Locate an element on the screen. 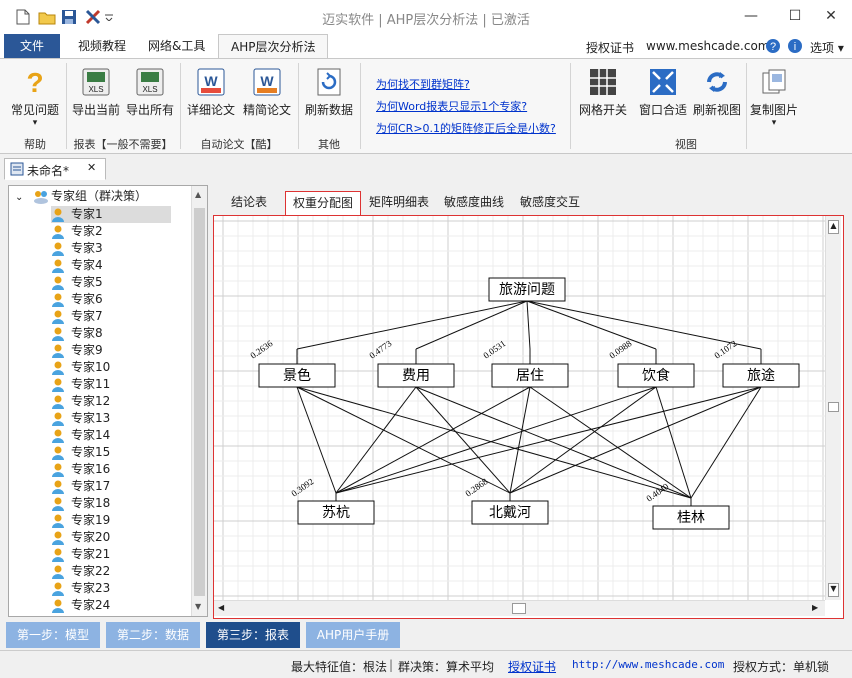 Image resolution: width=852 pixels, height=678 pixels. tab-network: 网络&工具 is located at coordinates (176, 46).